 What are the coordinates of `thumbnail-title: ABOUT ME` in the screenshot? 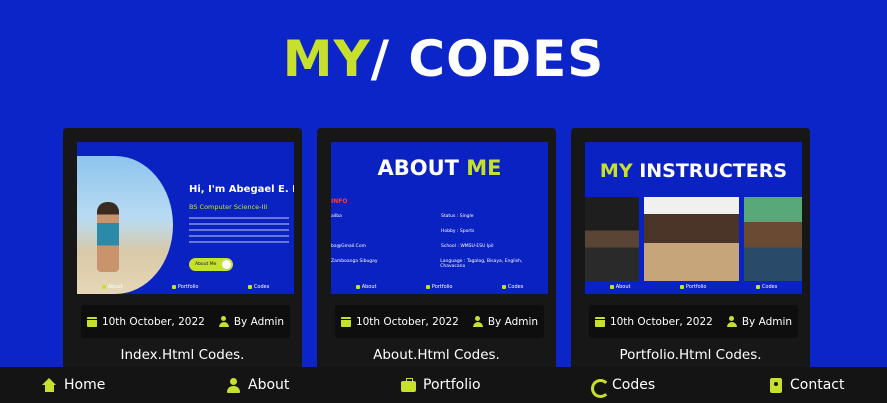 It's located at (439, 168).